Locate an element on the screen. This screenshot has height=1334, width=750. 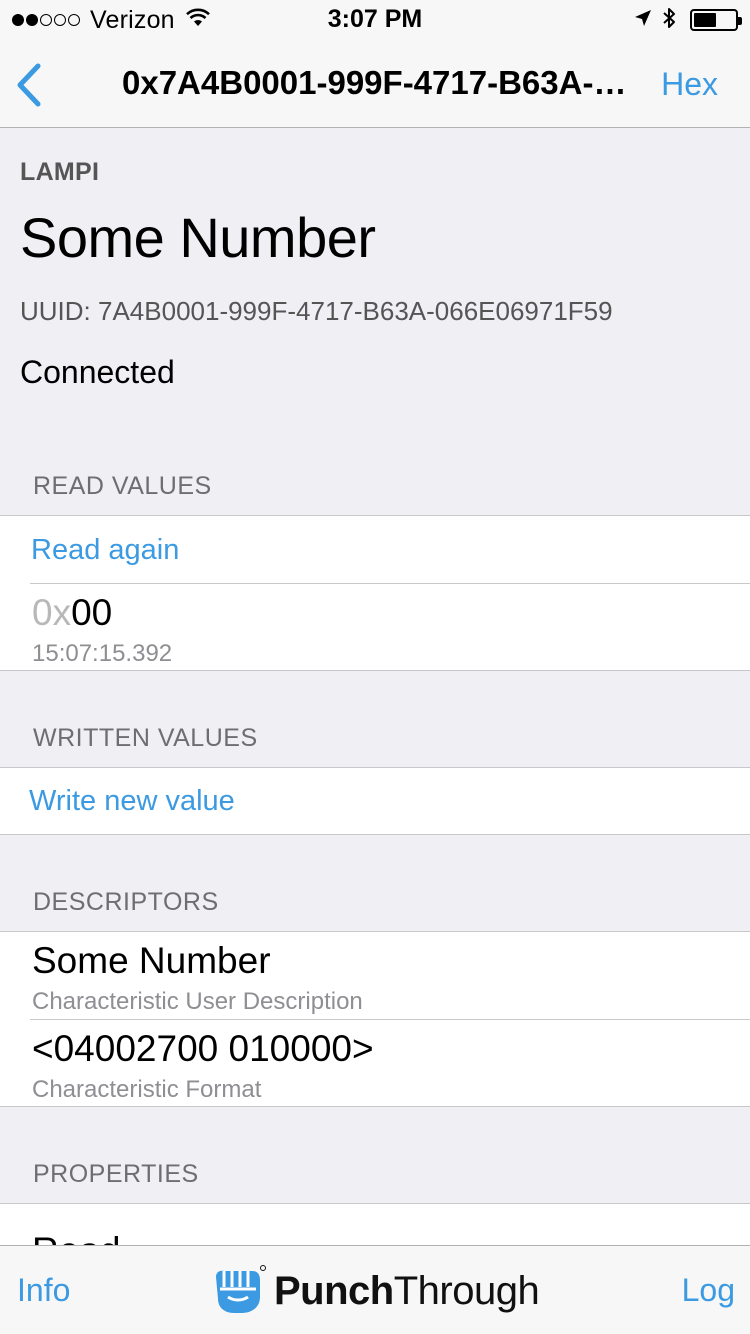
battery-level is located at coordinates (705, 20).